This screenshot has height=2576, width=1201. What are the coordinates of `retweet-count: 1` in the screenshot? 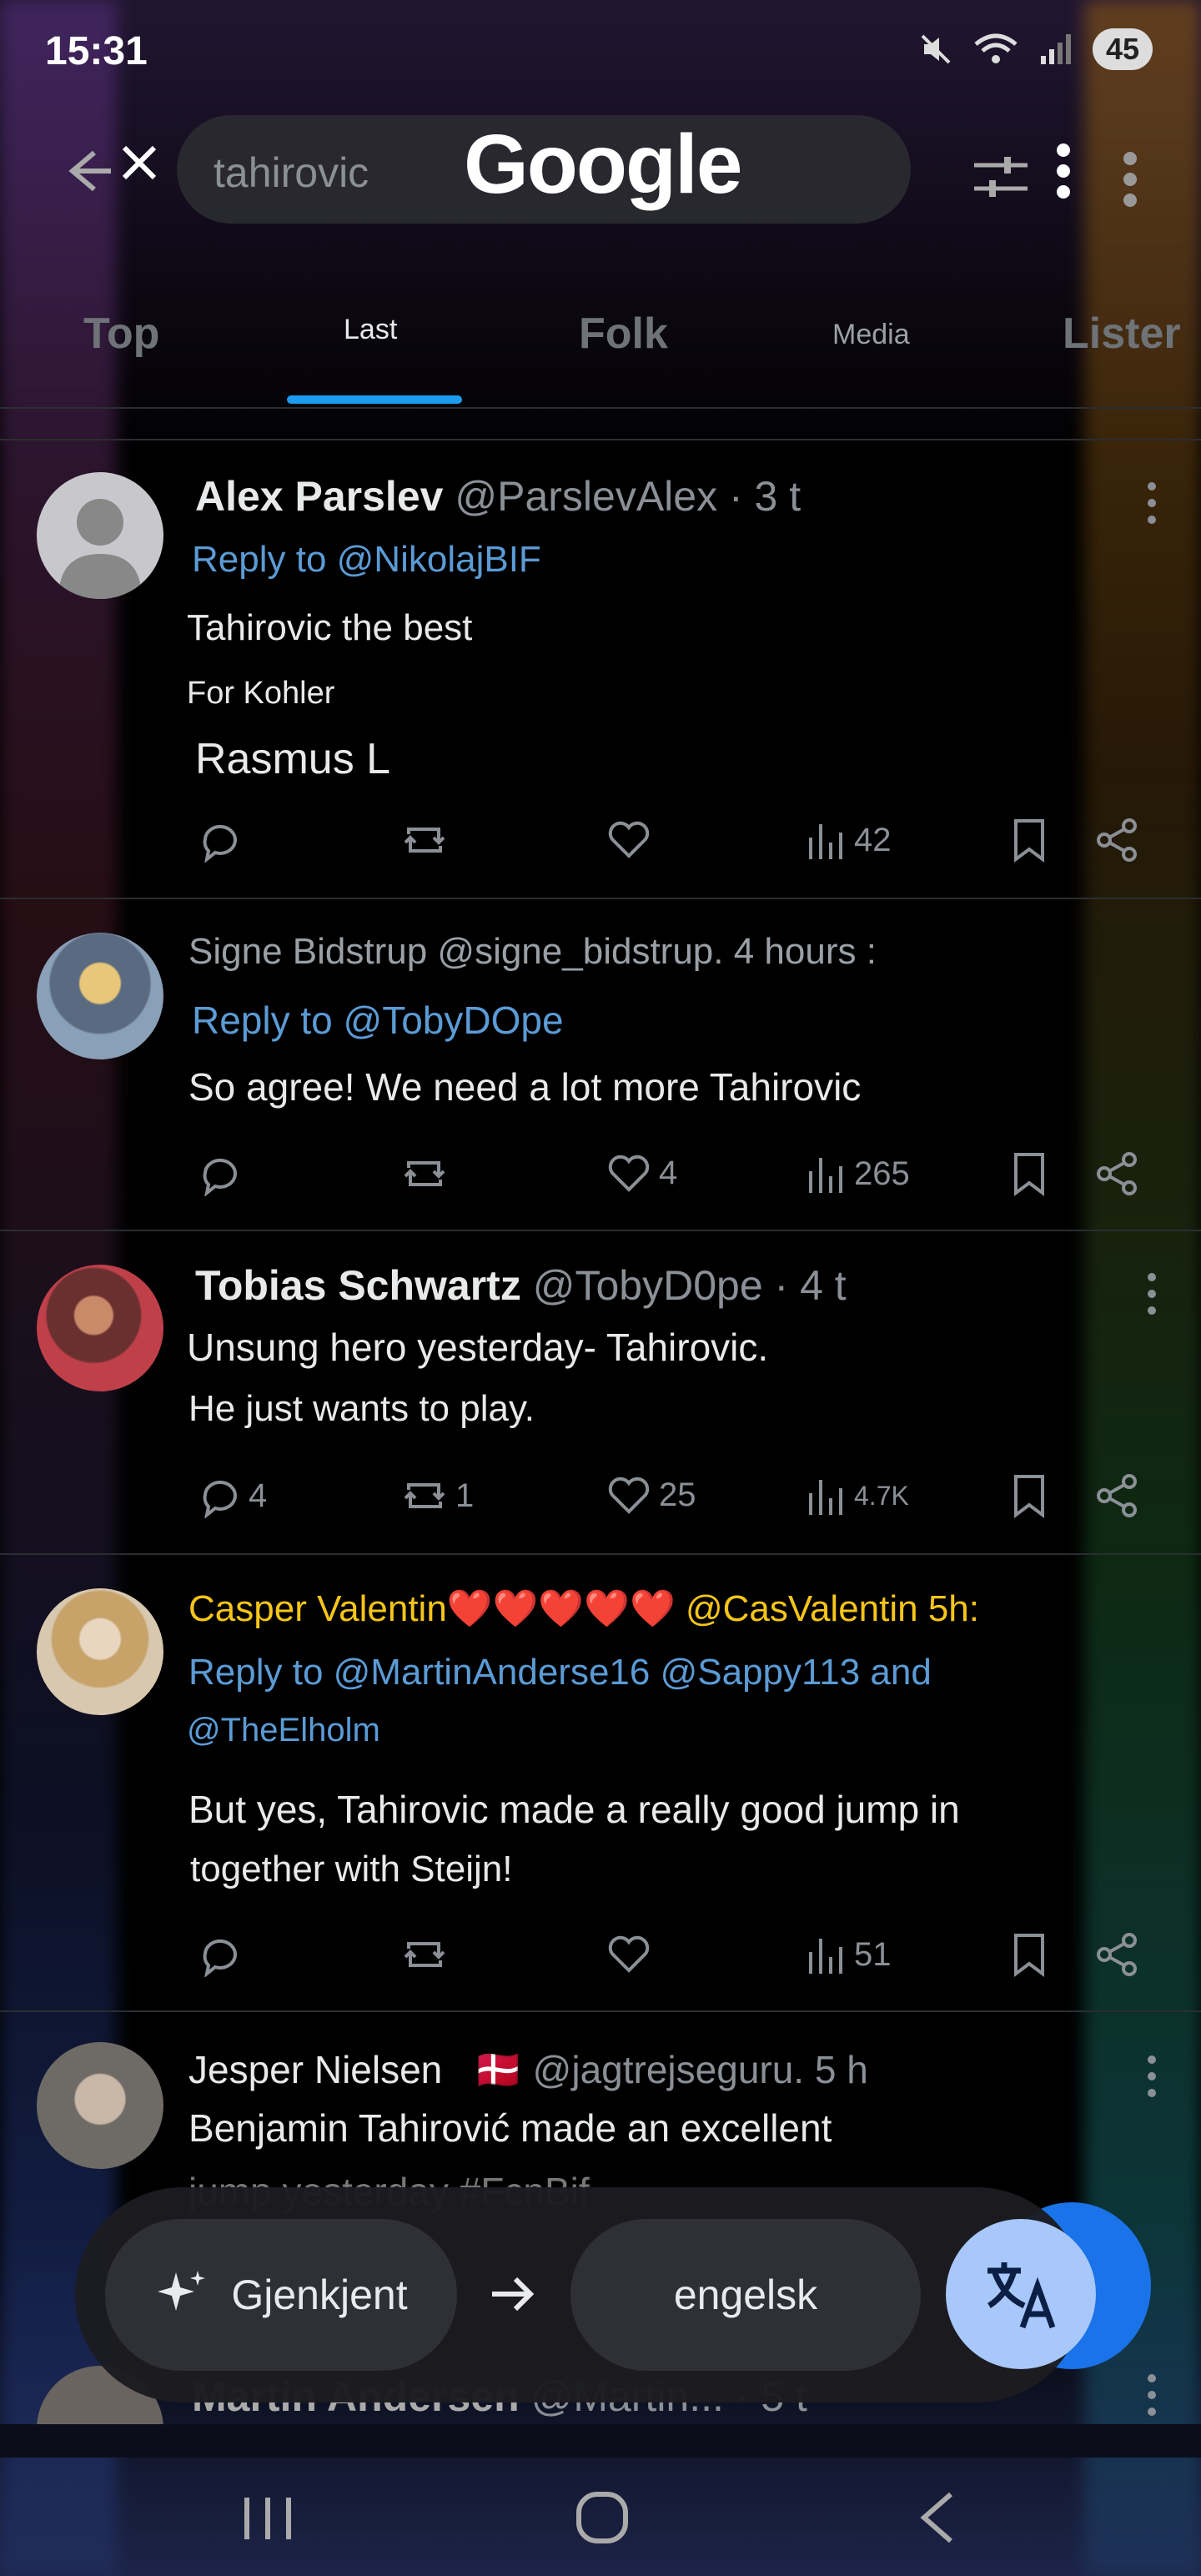 It's located at (465, 1495).